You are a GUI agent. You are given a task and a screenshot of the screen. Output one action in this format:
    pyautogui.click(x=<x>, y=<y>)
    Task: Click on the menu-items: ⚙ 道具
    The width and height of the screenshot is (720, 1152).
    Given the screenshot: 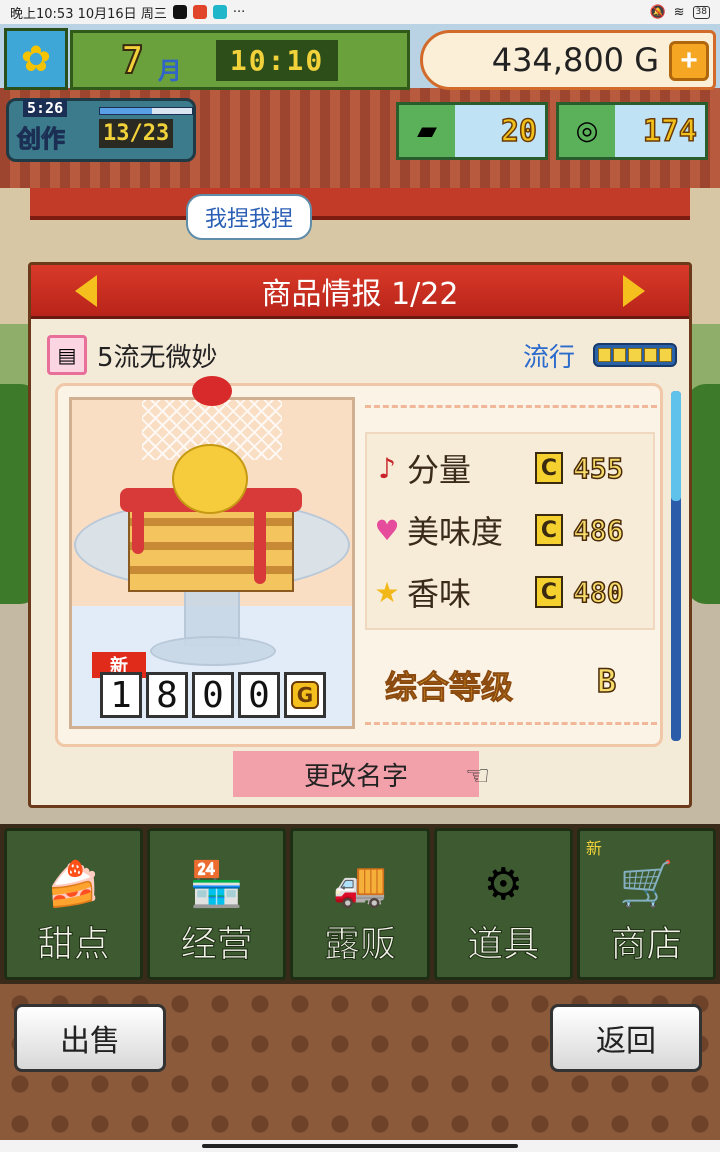 What is the action you would take?
    pyautogui.click(x=503, y=904)
    